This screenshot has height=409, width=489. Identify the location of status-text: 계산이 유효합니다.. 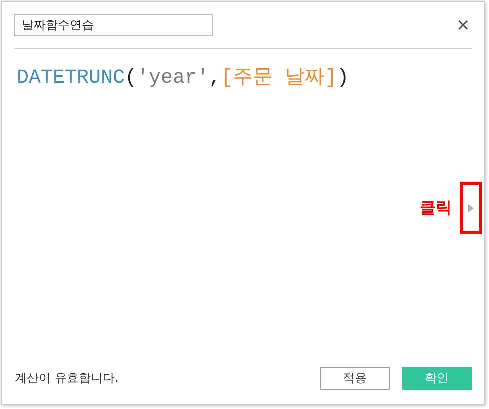
(67, 378).